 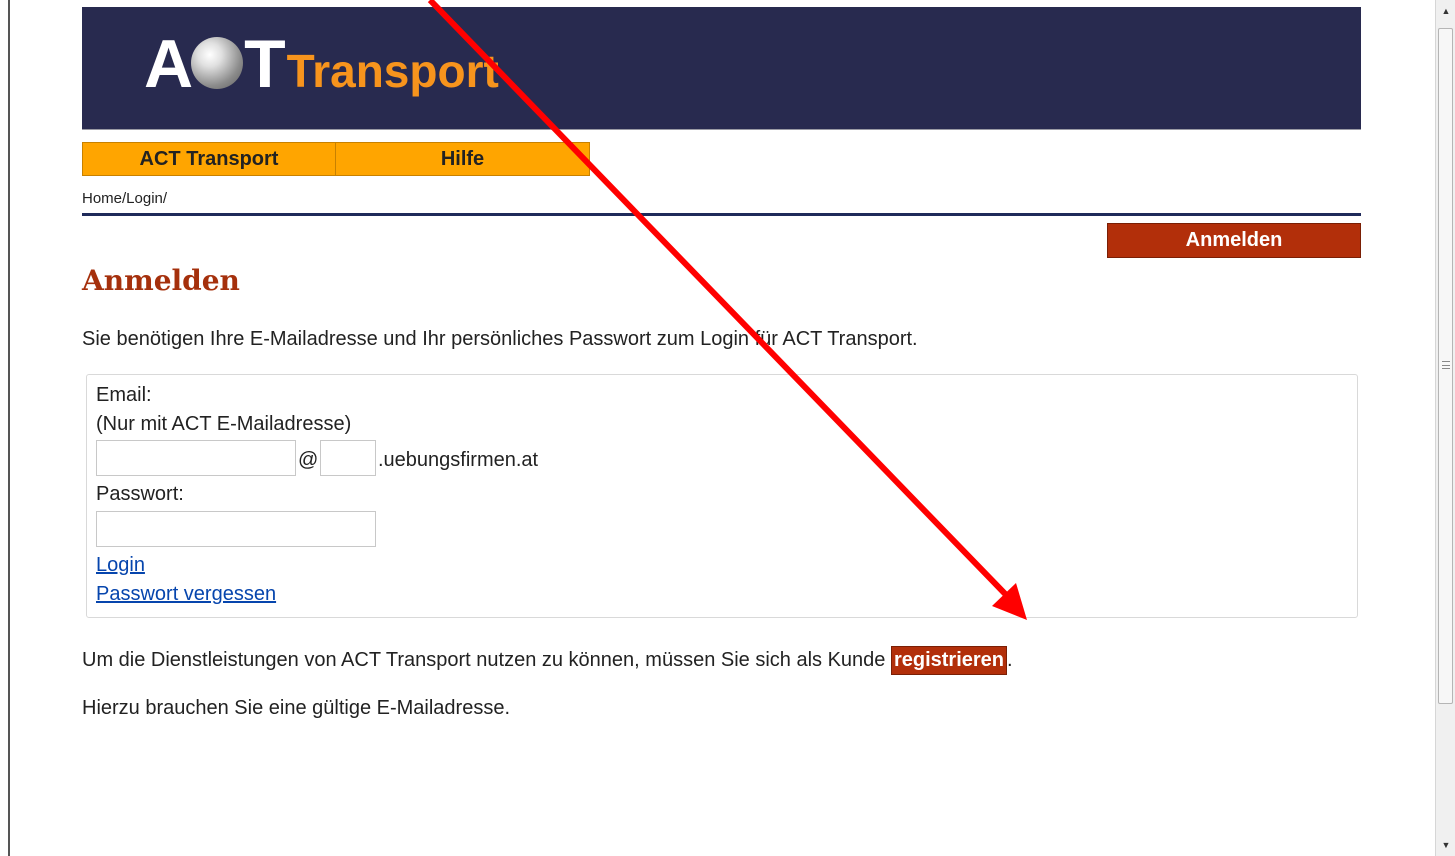 What do you see at coordinates (124, 198) in the screenshot?
I see `breadcrumb: Home/Login/` at bounding box center [124, 198].